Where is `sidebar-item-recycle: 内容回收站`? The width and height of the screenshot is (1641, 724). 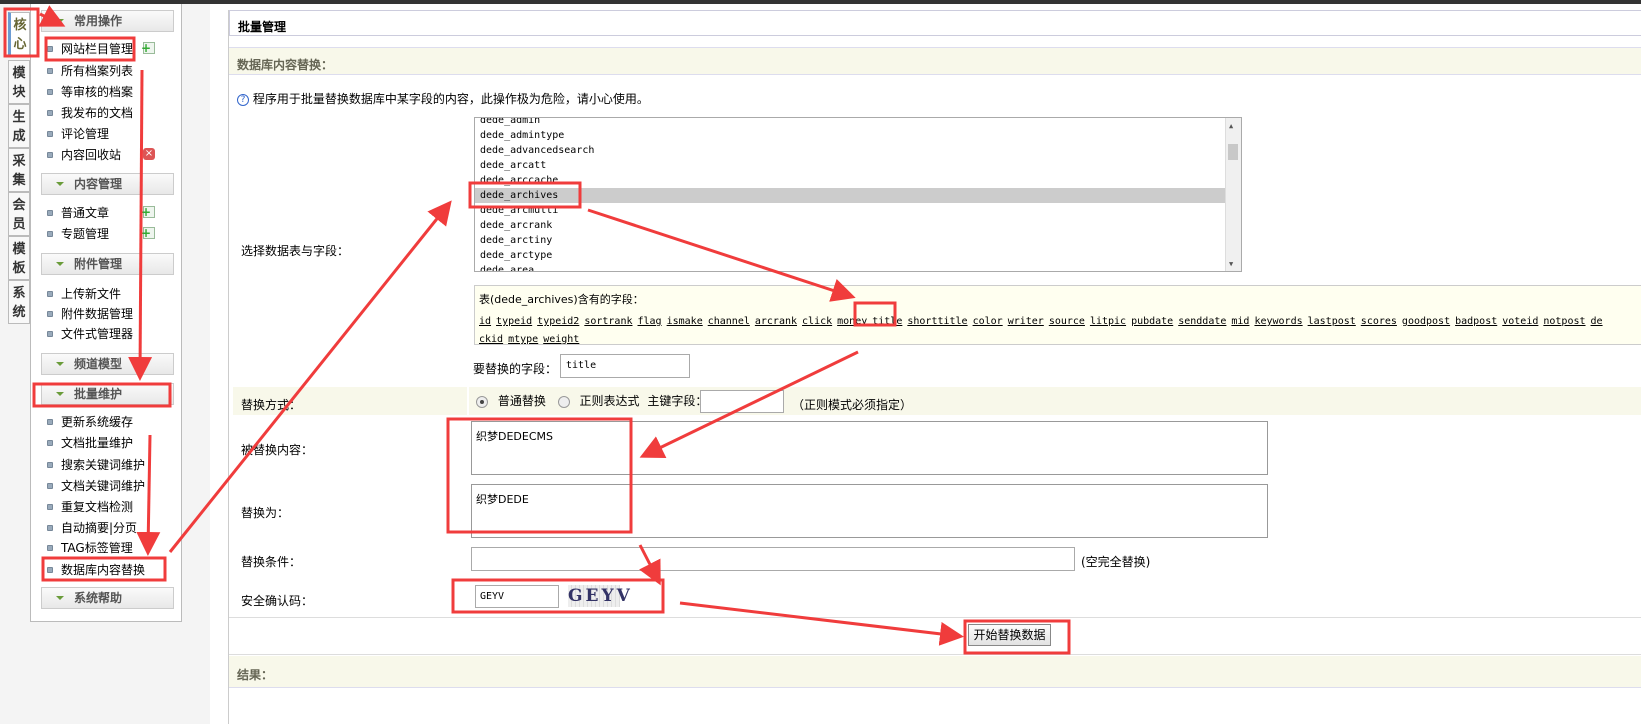 sidebar-item-recycle: 内容回收站 is located at coordinates (84, 155).